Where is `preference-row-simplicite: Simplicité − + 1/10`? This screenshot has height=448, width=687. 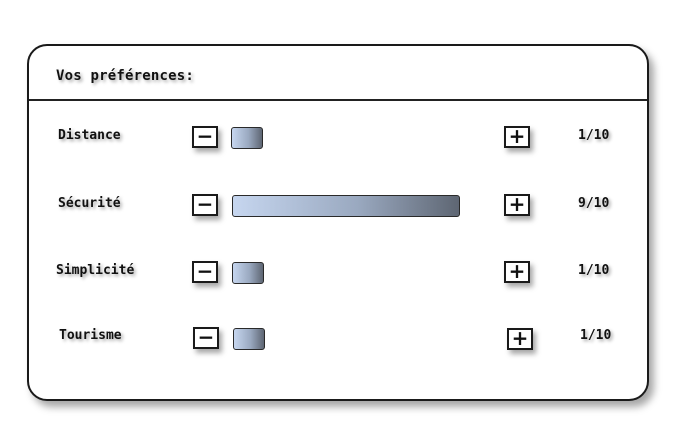 preference-row-simplicite: Simplicité − + 1/10 is located at coordinates (338, 276).